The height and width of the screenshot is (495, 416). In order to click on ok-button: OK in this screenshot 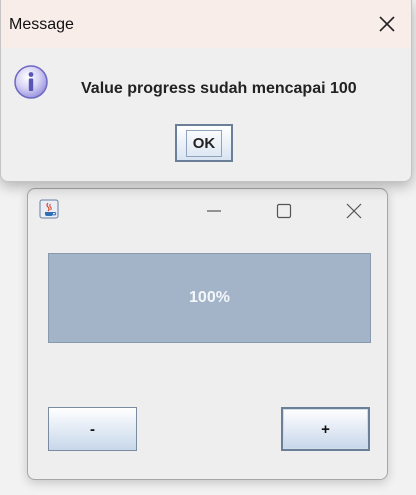, I will do `click(204, 143)`.